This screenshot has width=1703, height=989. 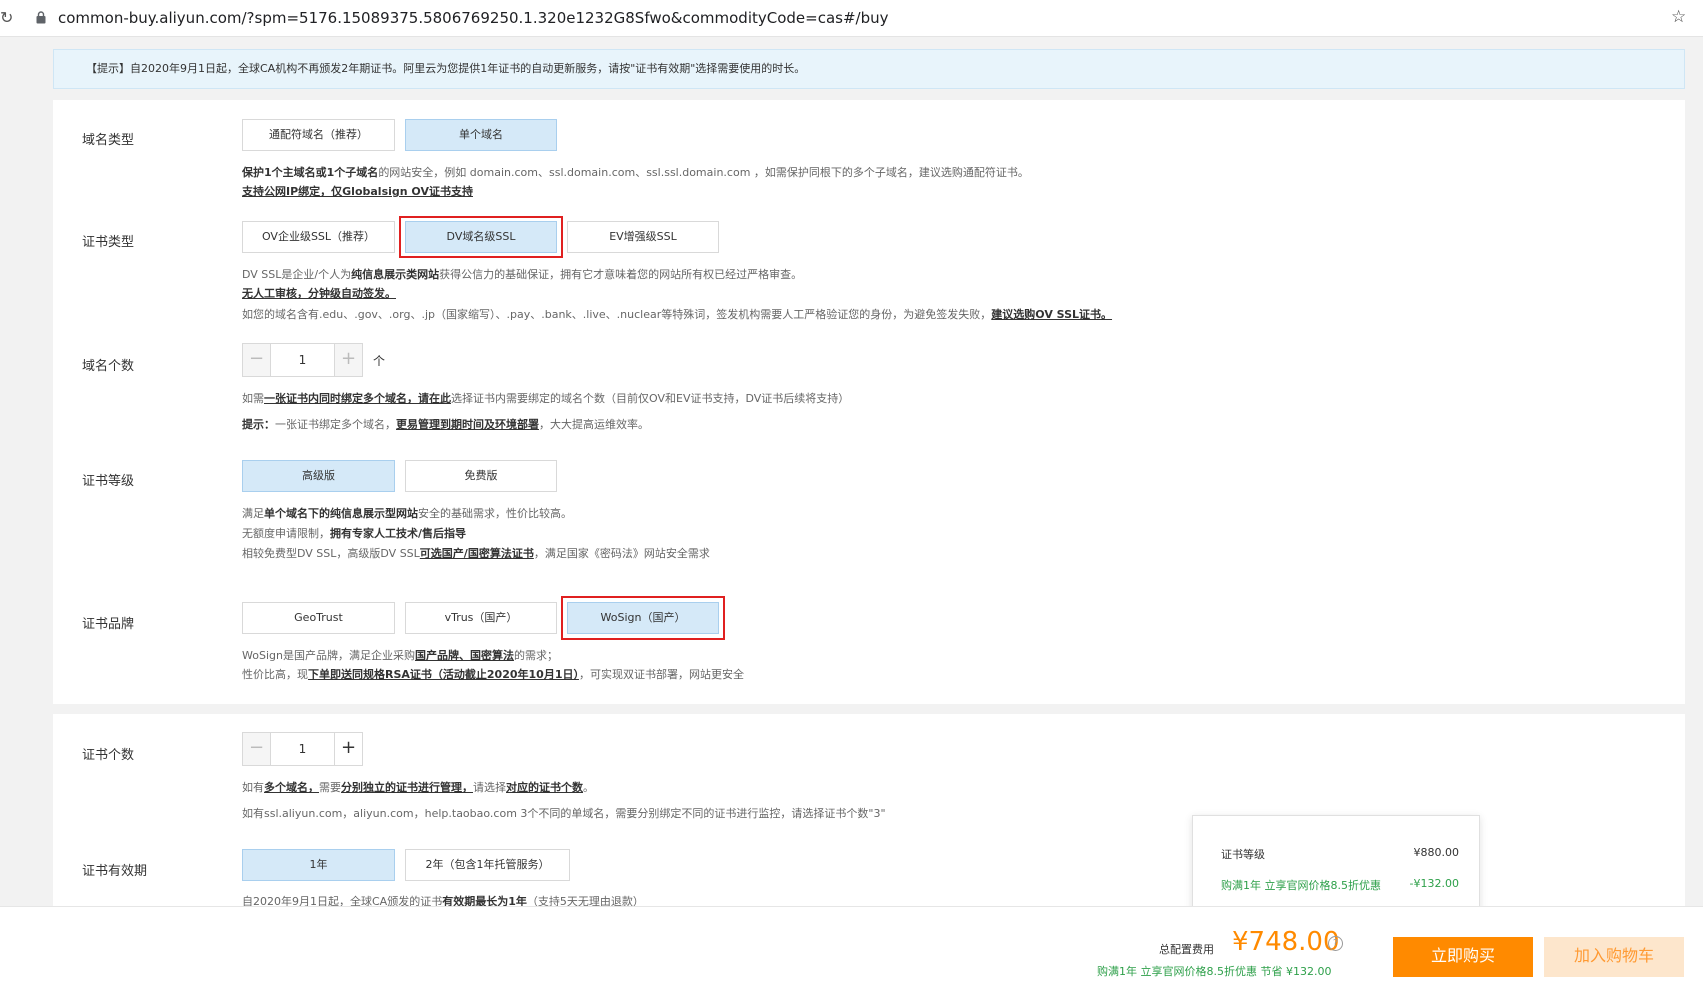 I want to click on saving-text: 购满1年 立享官网价格8.5折优惠 节省 ¥132.00, so click(x=1214, y=971).